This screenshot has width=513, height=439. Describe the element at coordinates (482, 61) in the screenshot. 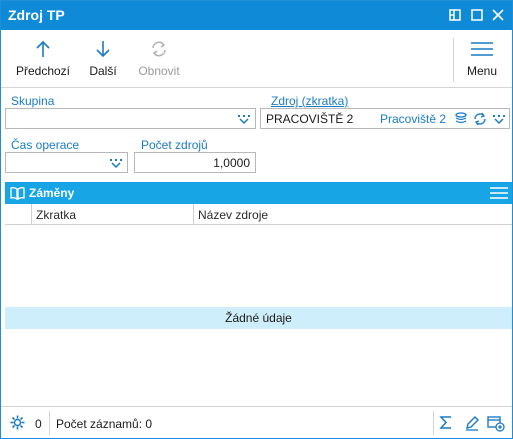

I see `menu-button: Menu` at that location.